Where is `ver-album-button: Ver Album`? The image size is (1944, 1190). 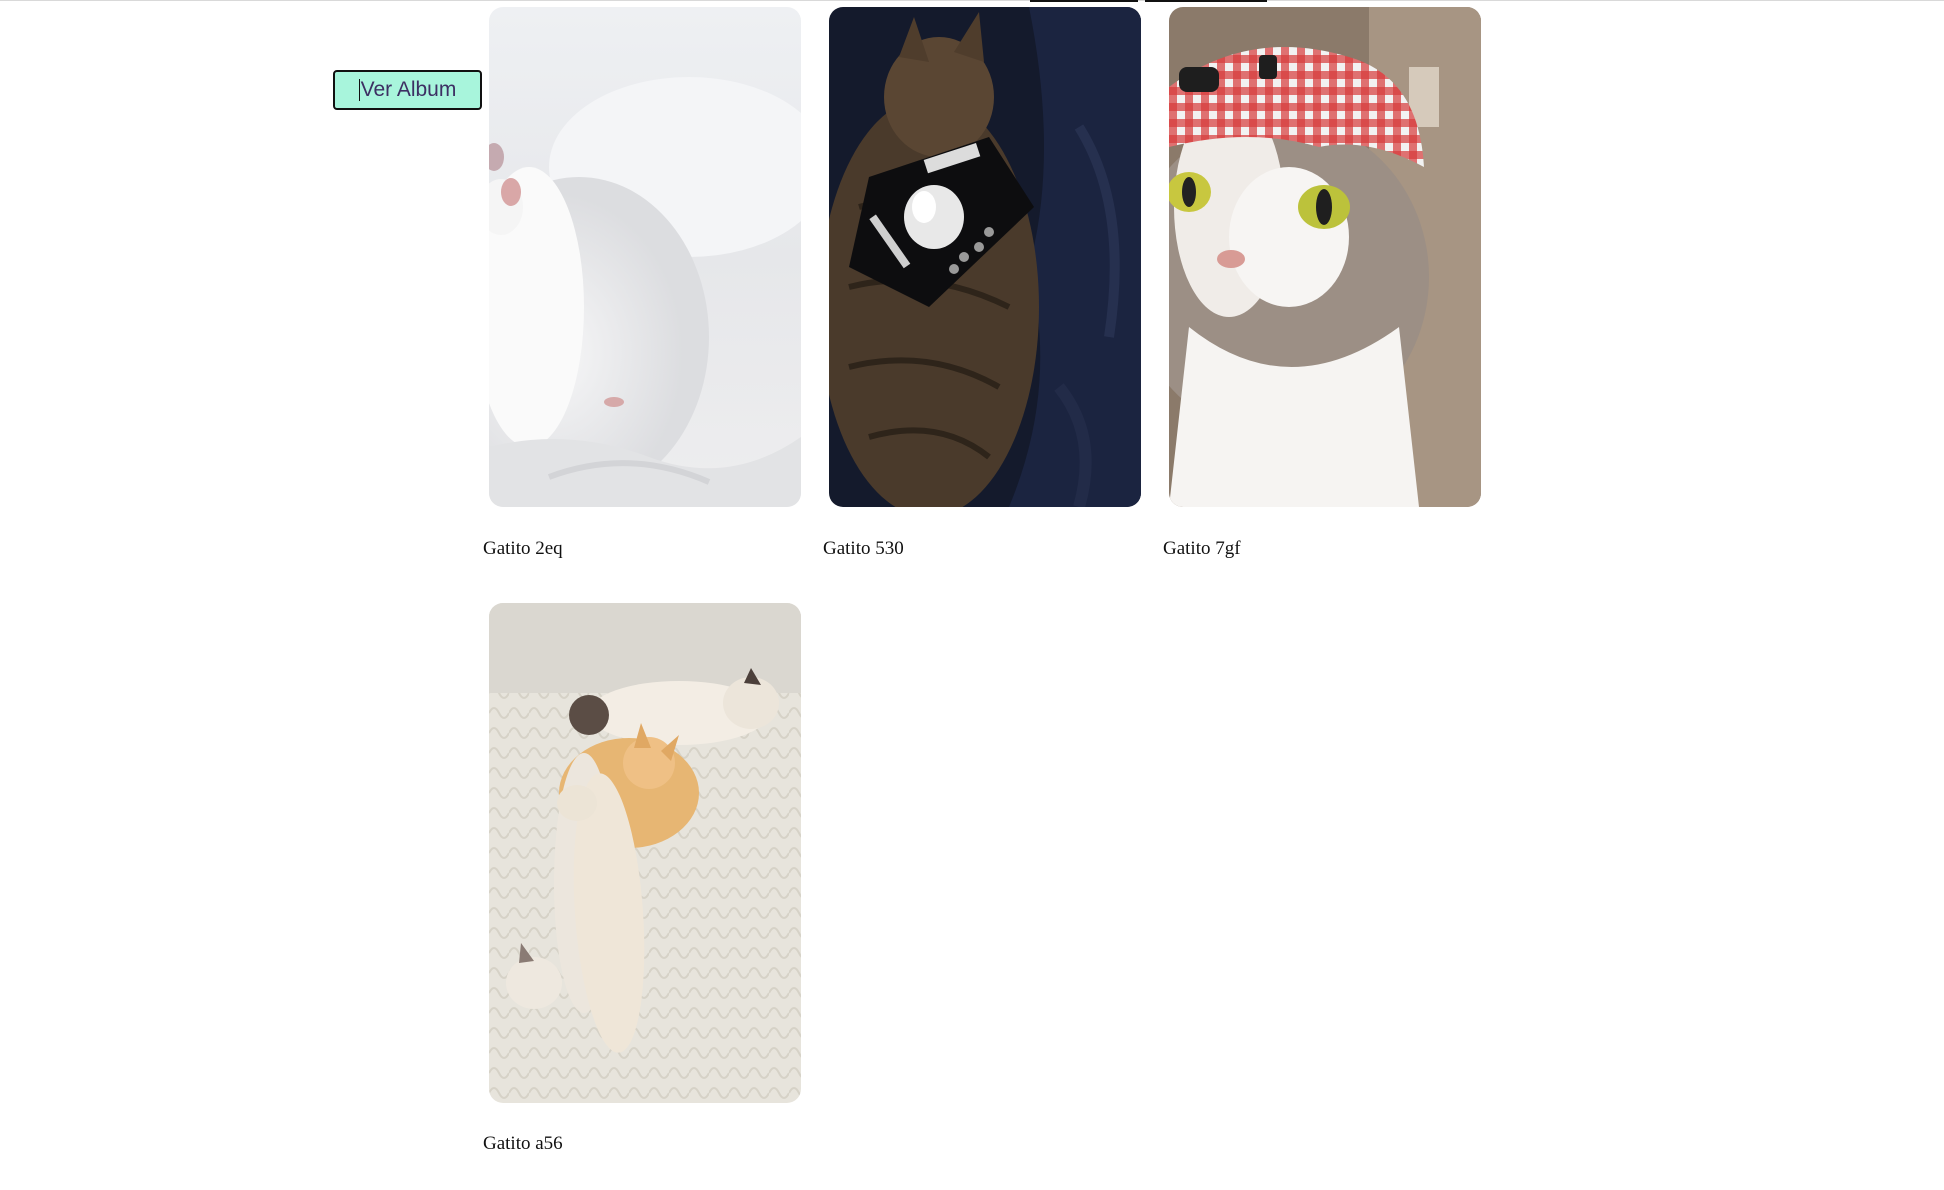 ver-album-button: Ver Album is located at coordinates (407, 90).